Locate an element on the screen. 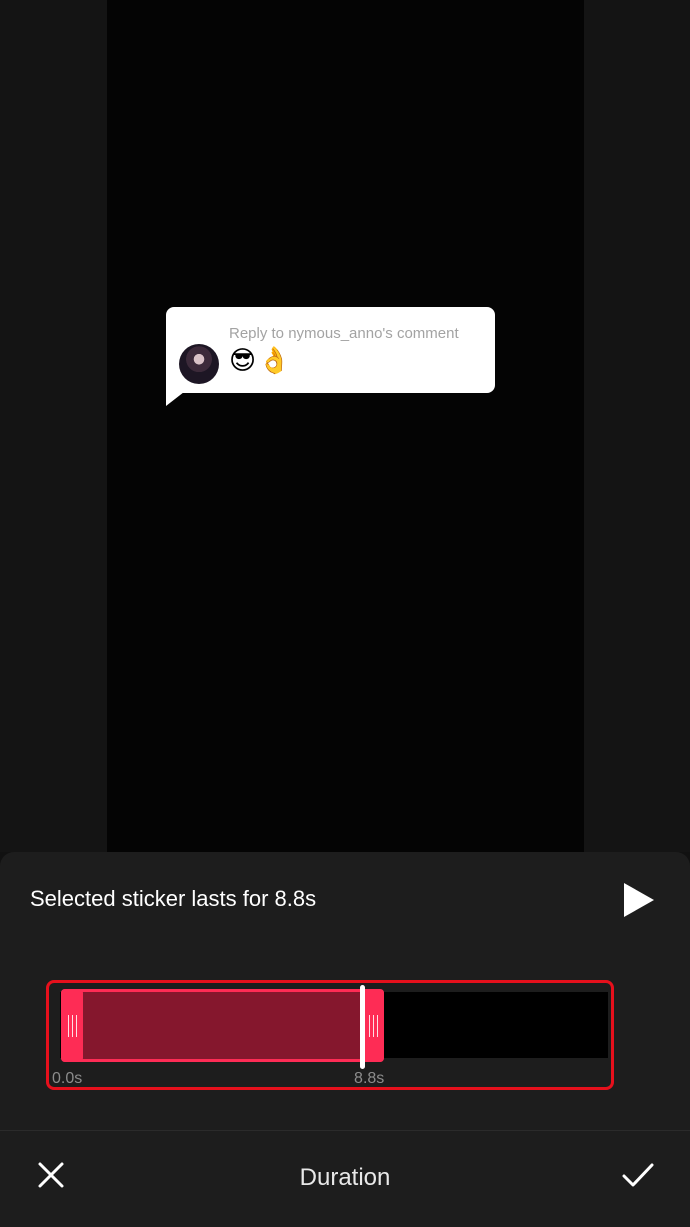  footer-divider is located at coordinates (345, 1130).